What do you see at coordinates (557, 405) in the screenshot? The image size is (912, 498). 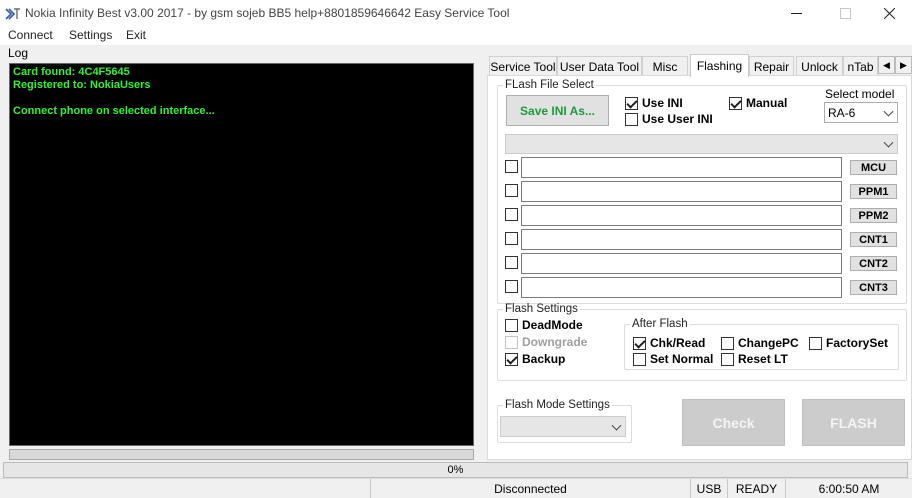 I see `flash-mode-settings-legend: Flash Mode Settings` at bounding box center [557, 405].